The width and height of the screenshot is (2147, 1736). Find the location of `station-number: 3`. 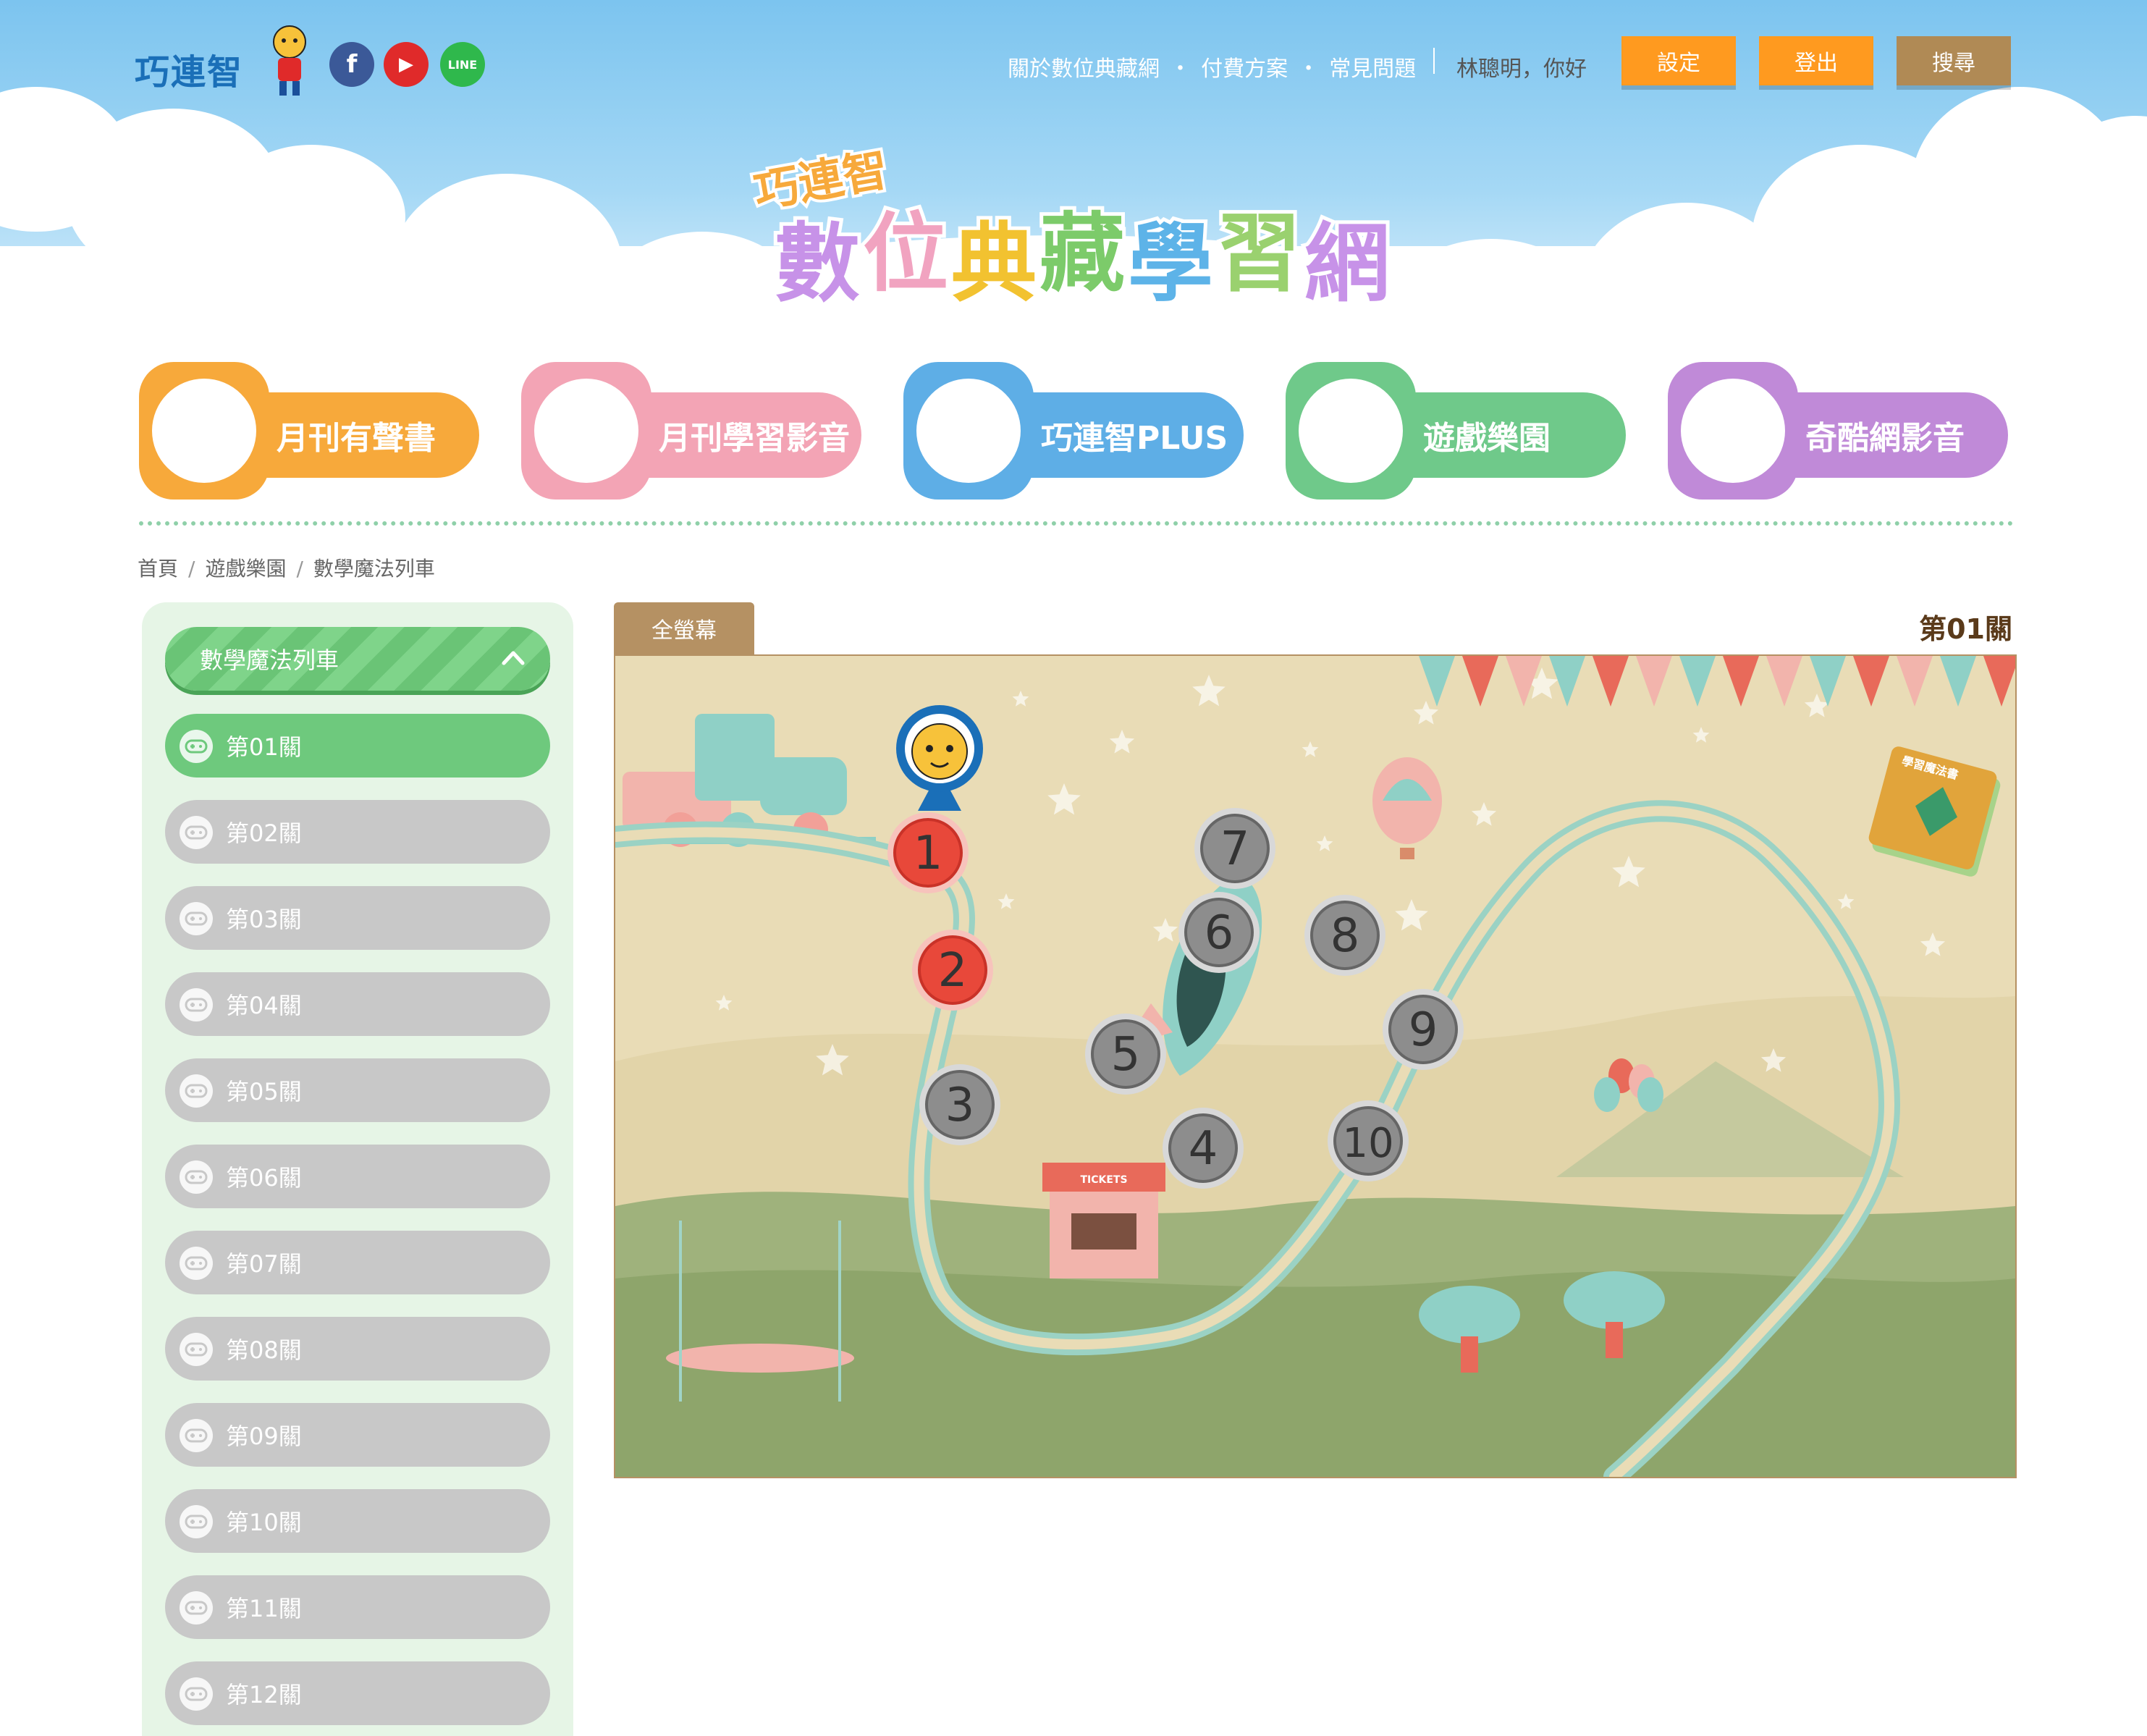

station-number: 3 is located at coordinates (960, 1105).